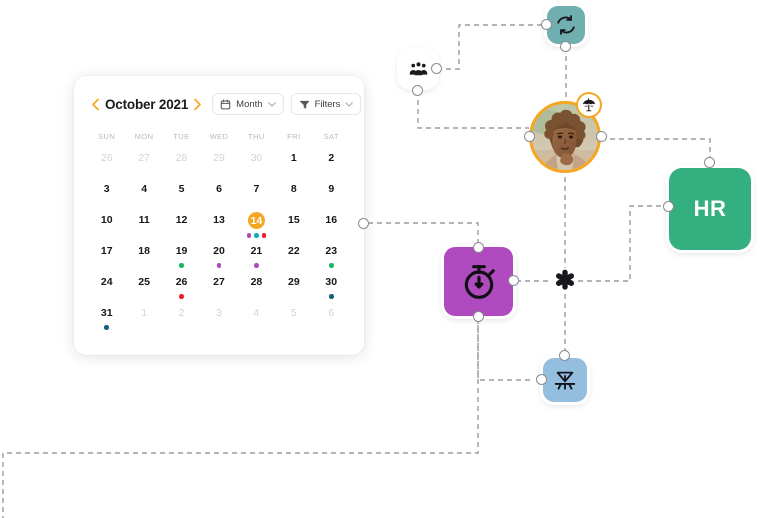 Image resolution: width=760 pixels, height=518 pixels. I want to click on node-timer, so click(478, 281).